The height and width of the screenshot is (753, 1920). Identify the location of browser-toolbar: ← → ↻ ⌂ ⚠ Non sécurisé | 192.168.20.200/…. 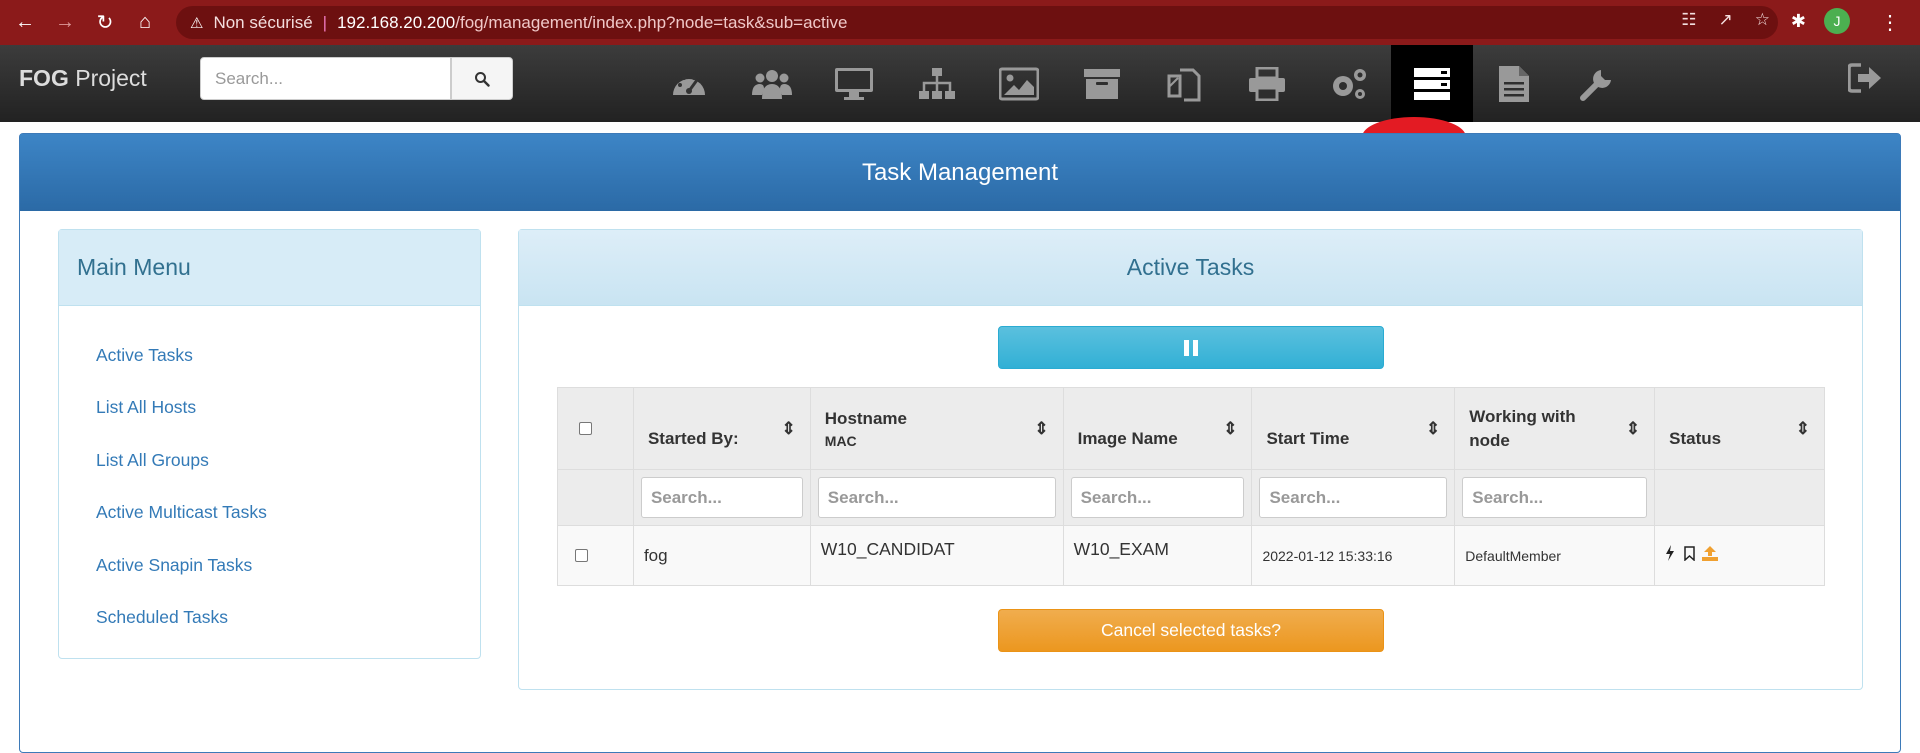
(960, 22).